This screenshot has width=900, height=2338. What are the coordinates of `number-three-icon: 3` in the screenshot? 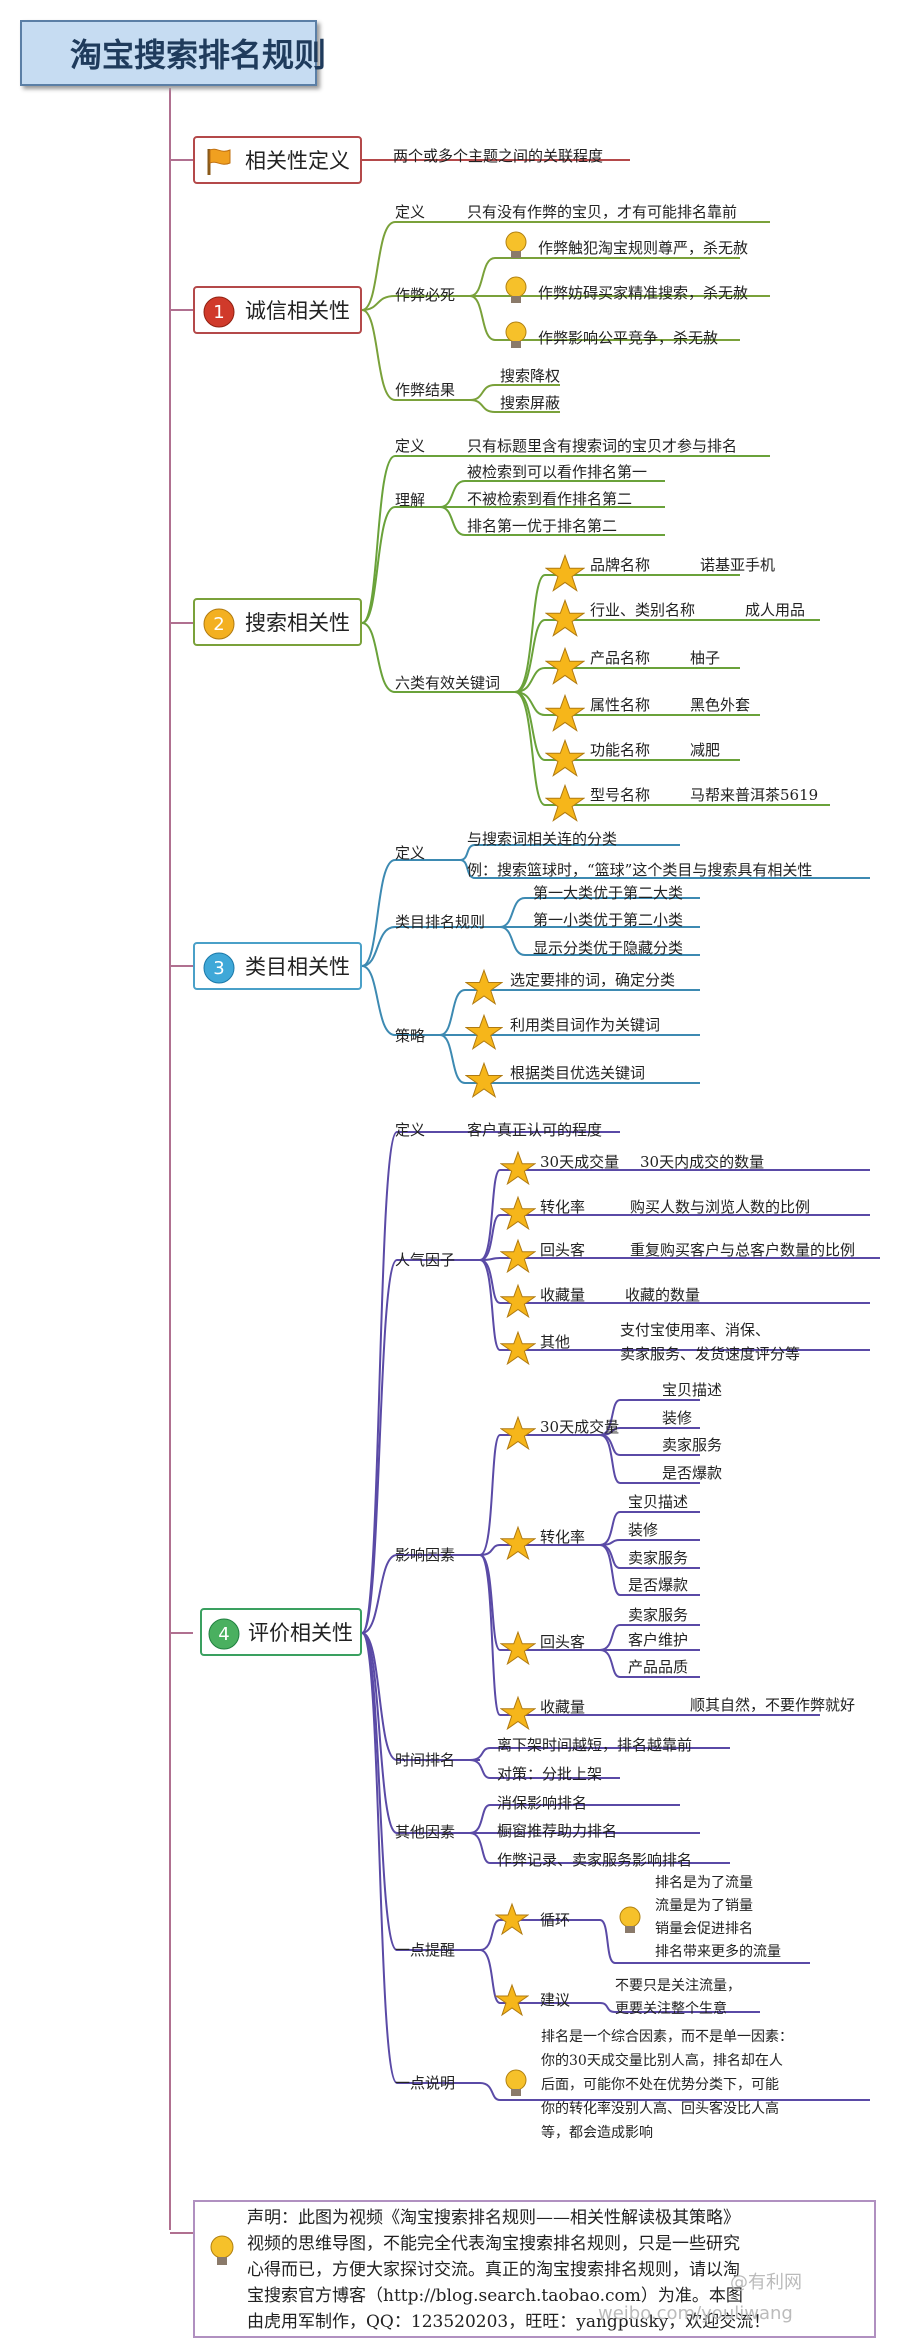 It's located at (219, 968).